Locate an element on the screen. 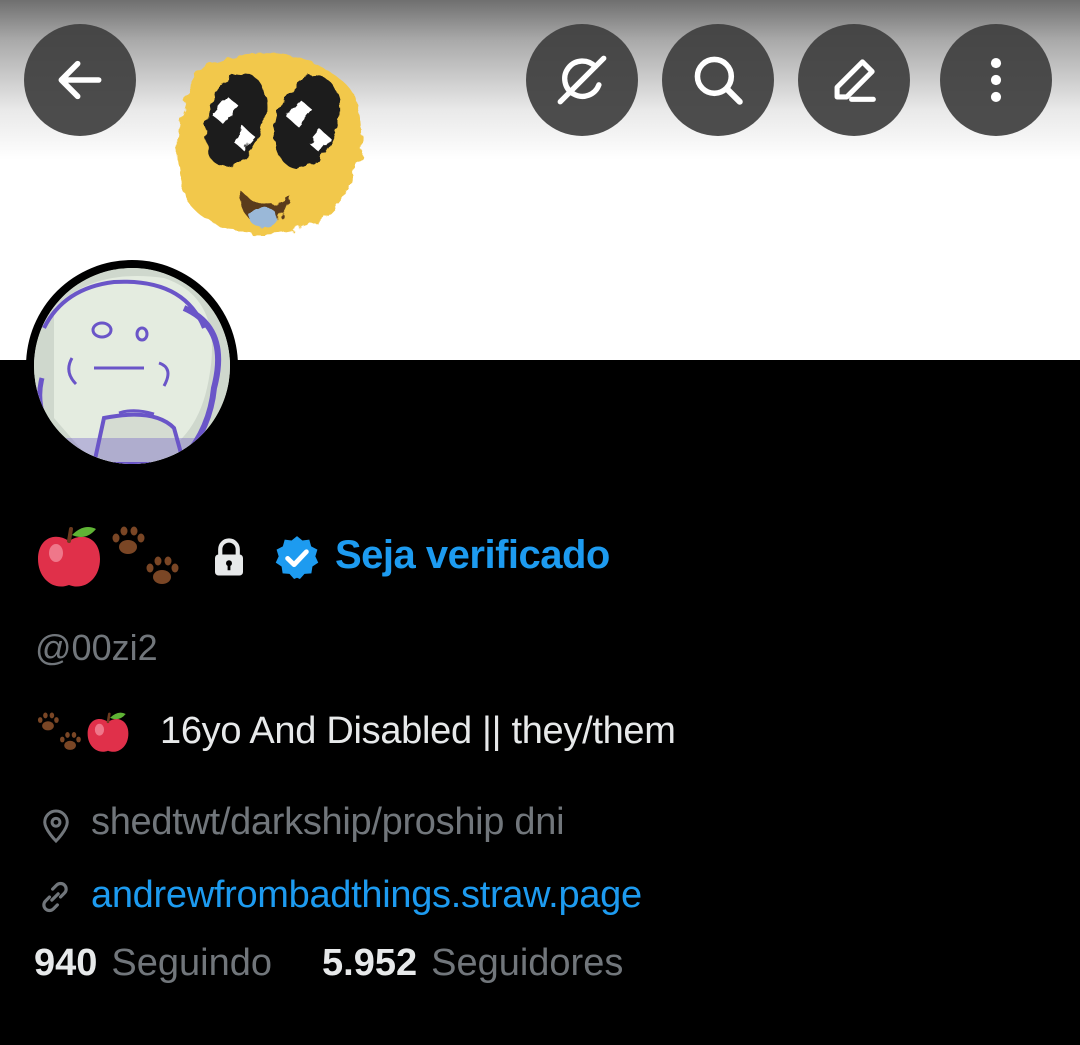 Image resolution: width=1080 pixels, height=1045 pixels. pencil-icon is located at coordinates (855, 80).